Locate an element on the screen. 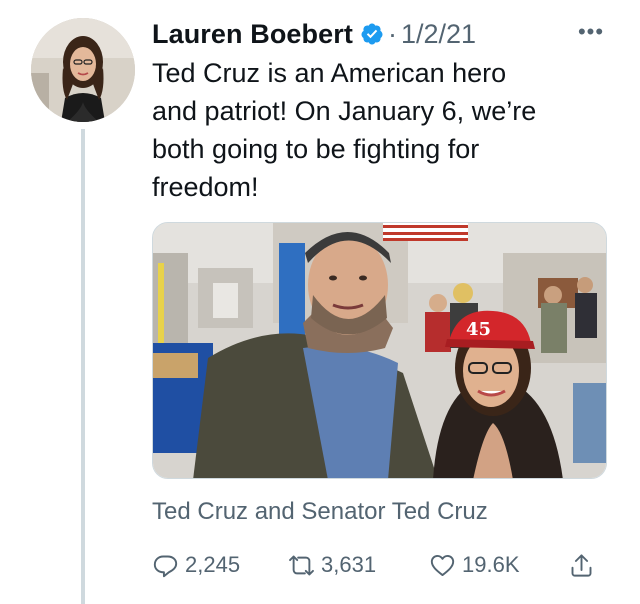 The height and width of the screenshot is (604, 640). tweet-date: 1/2/21 is located at coordinates (438, 34).